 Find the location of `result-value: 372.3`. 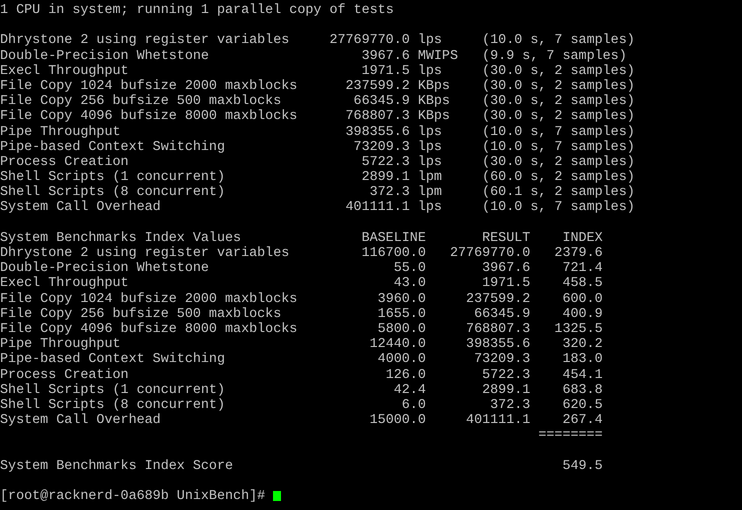

result-value: 372.3 is located at coordinates (509, 406).